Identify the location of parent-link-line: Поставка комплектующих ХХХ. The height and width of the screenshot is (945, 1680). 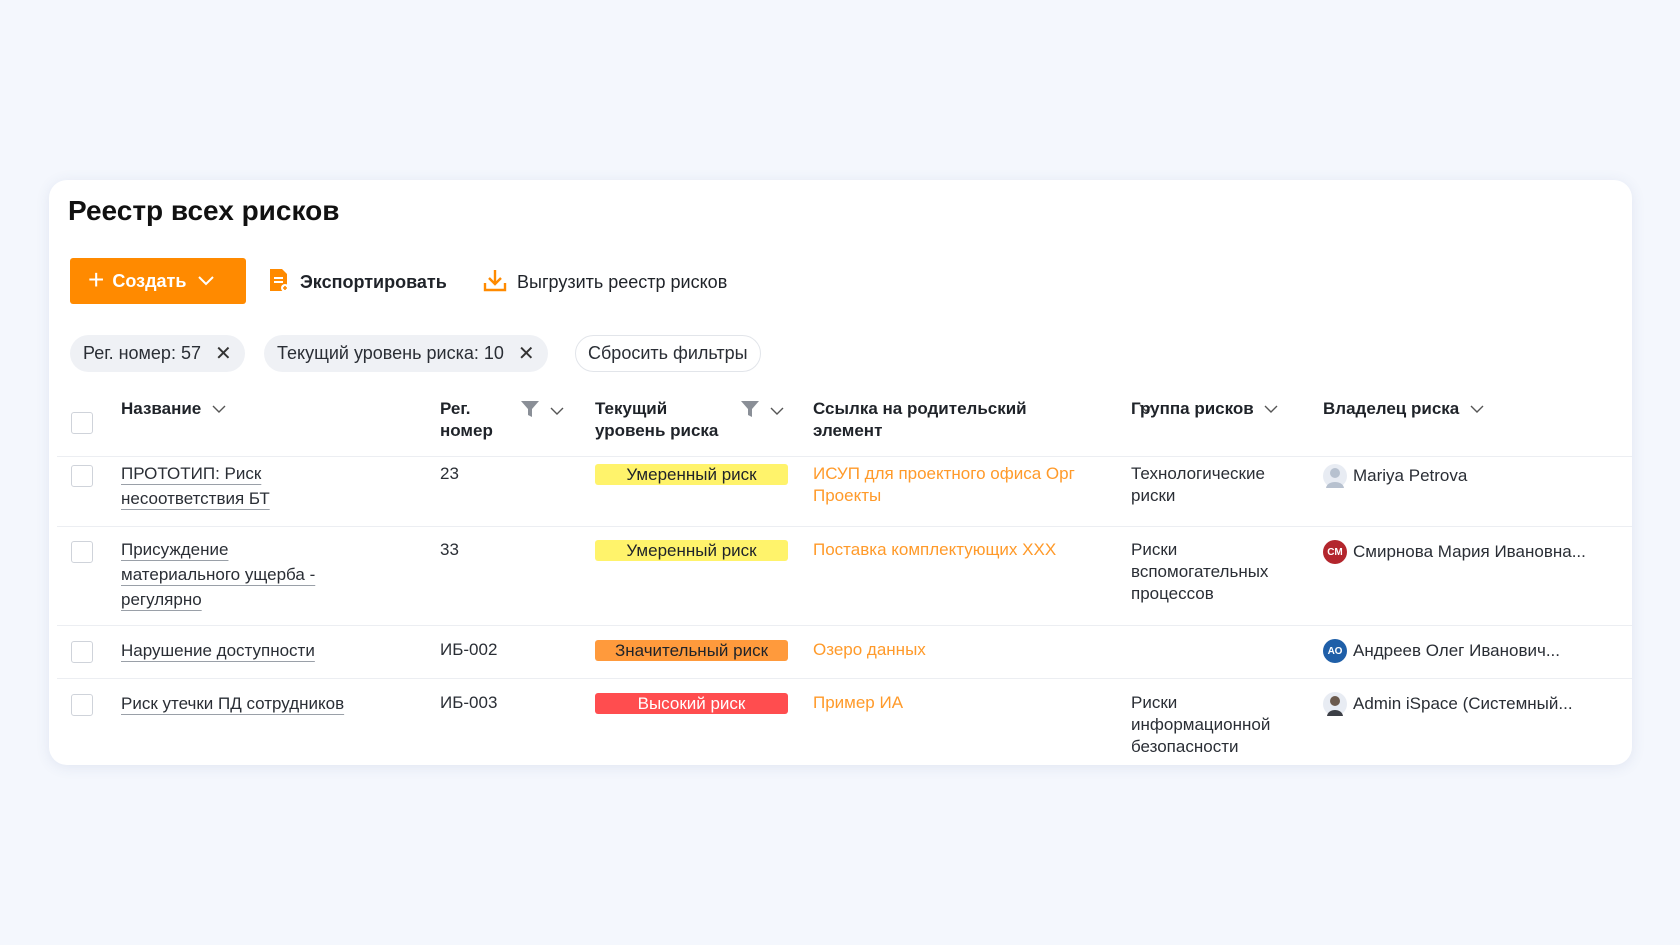
(935, 549).